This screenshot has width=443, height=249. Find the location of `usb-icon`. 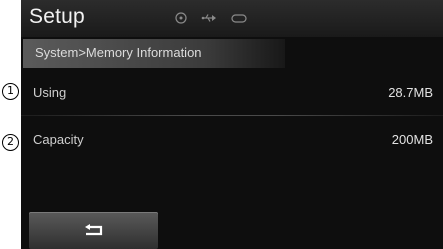

usb-icon is located at coordinates (209, 18).